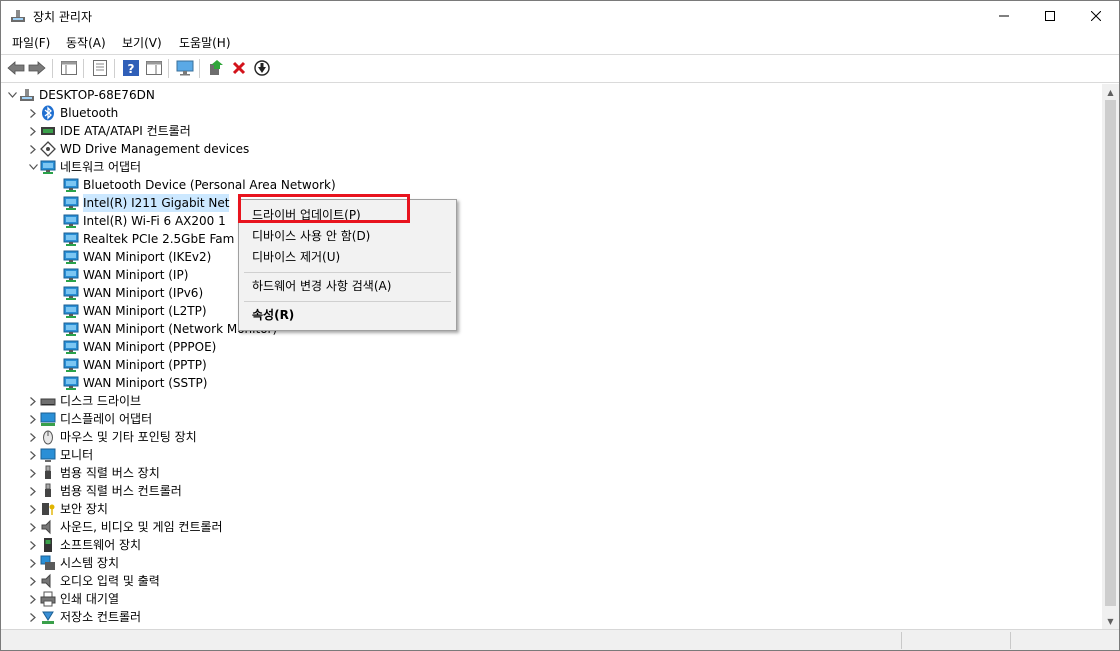 This screenshot has height=651, width=1120. Describe the element at coordinates (121, 491) in the screenshot. I see `tree-item-label: 범용 직렬 버스 컨트롤러` at that location.